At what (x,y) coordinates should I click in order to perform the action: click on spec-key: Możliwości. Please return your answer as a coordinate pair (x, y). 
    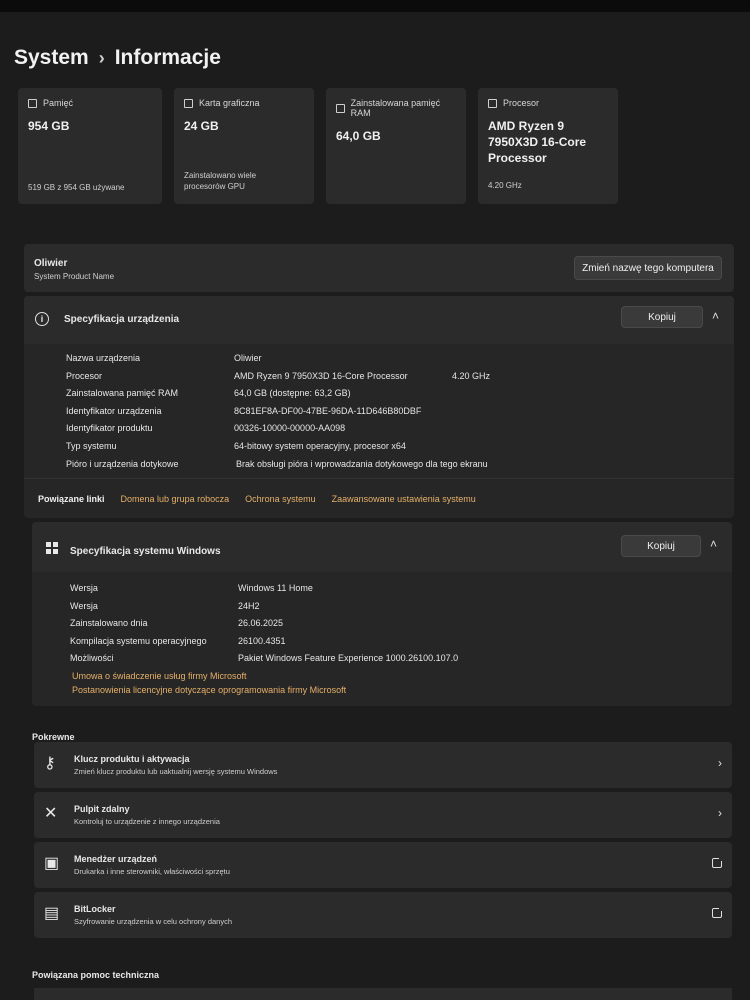
    Looking at the image, I should click on (92, 658).